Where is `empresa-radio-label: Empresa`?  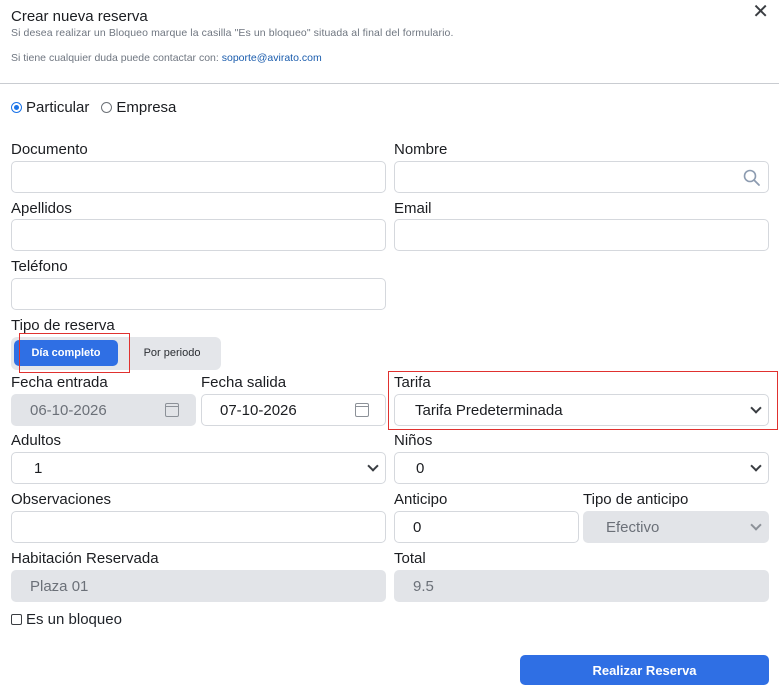 empresa-radio-label: Empresa is located at coordinates (146, 107).